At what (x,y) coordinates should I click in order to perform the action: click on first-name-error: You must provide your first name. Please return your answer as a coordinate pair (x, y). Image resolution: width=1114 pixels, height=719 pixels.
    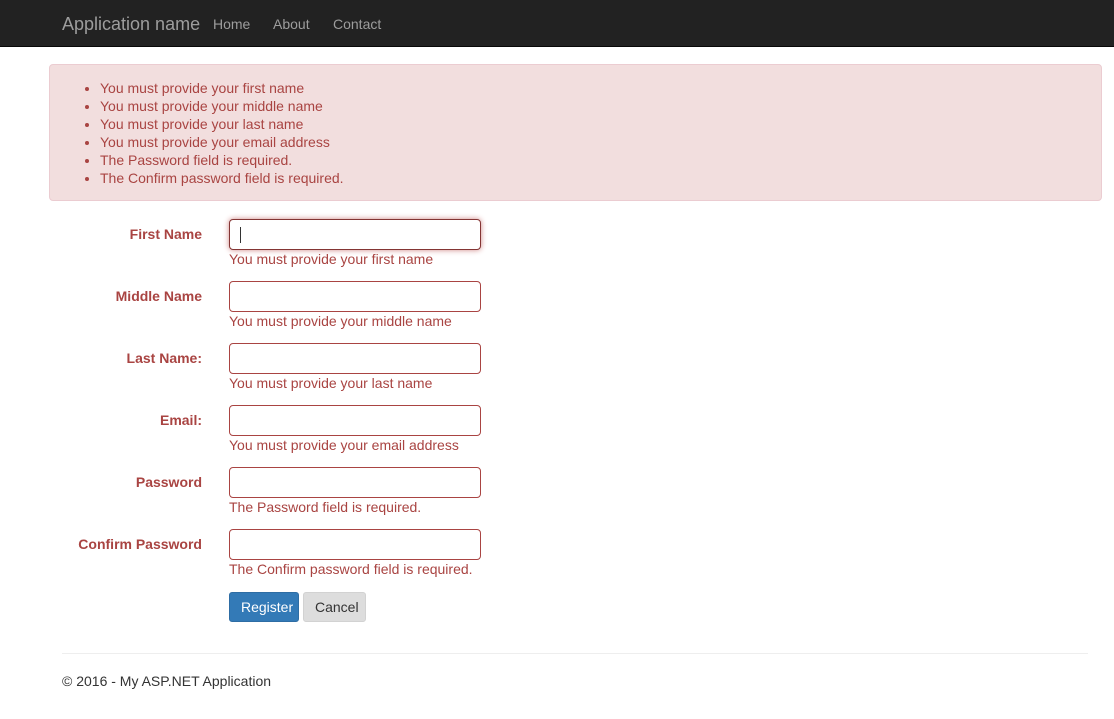
    Looking at the image, I should click on (331, 259).